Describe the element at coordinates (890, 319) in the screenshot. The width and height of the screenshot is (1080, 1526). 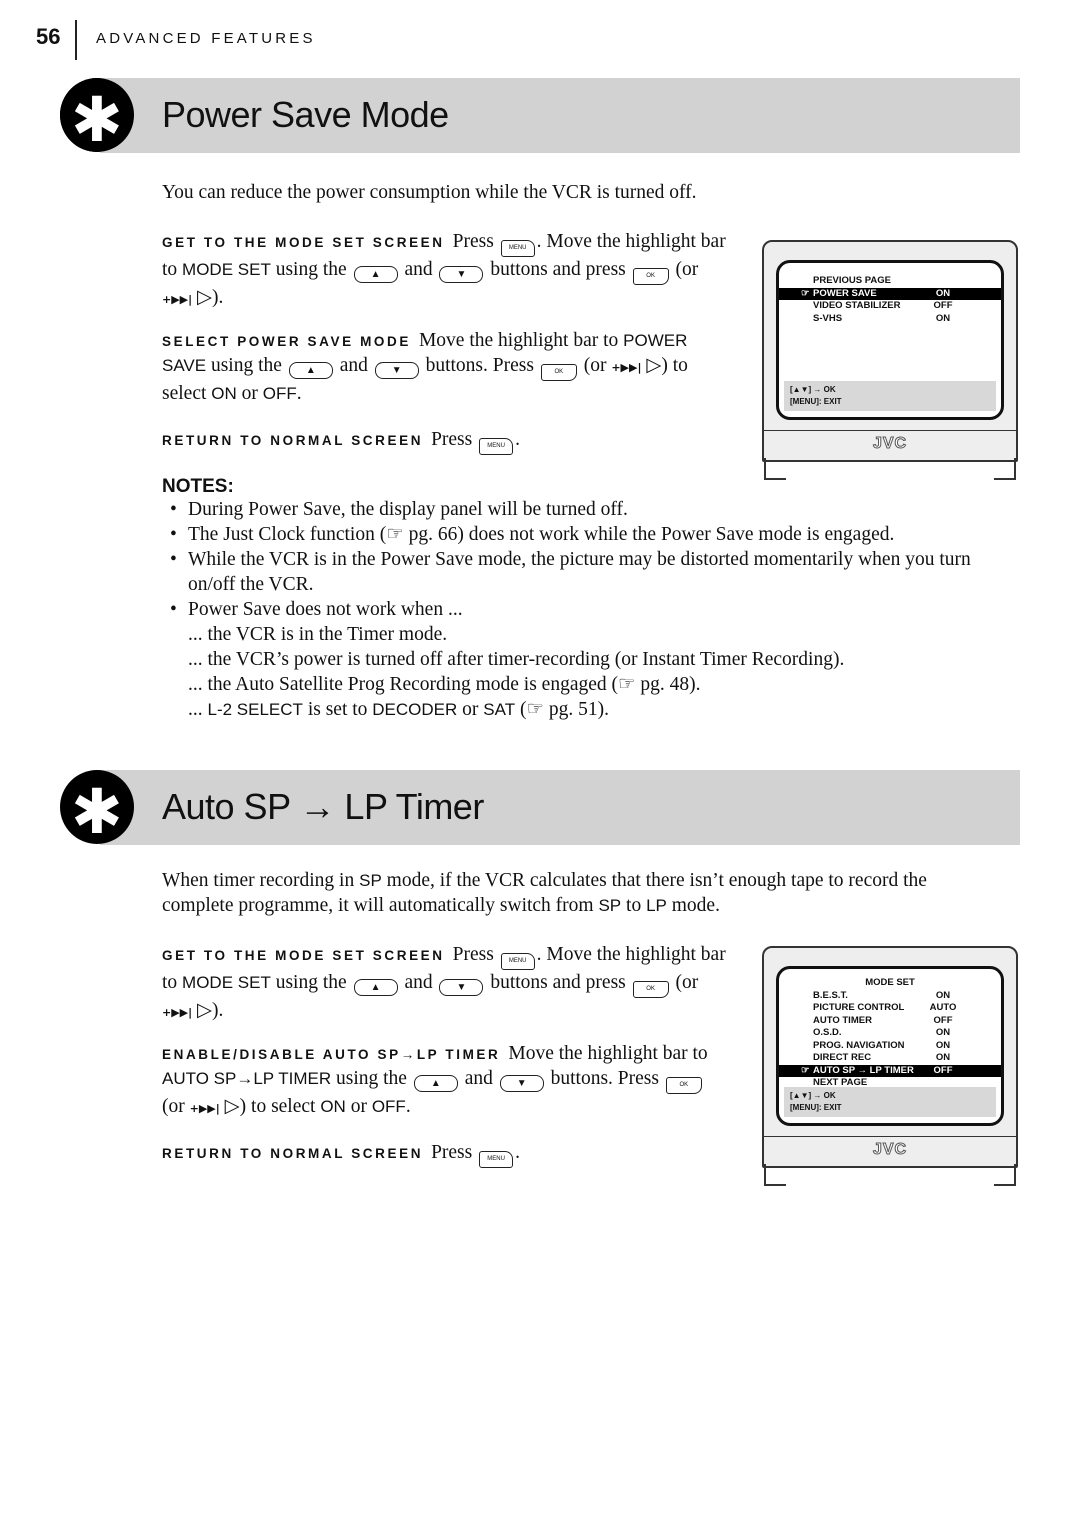
I see `osd-row: S-VHS ON` at that location.